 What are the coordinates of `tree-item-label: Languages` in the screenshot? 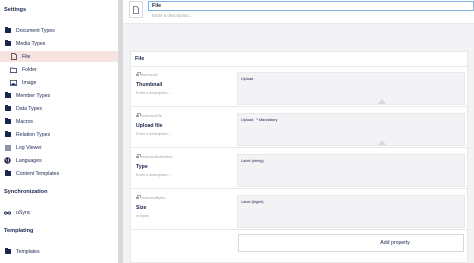 It's located at (29, 160).